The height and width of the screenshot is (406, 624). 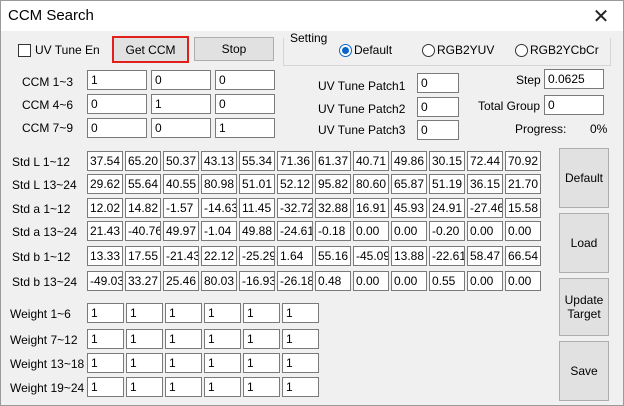 I want to click on stop-button: Stop, so click(x=234, y=49).